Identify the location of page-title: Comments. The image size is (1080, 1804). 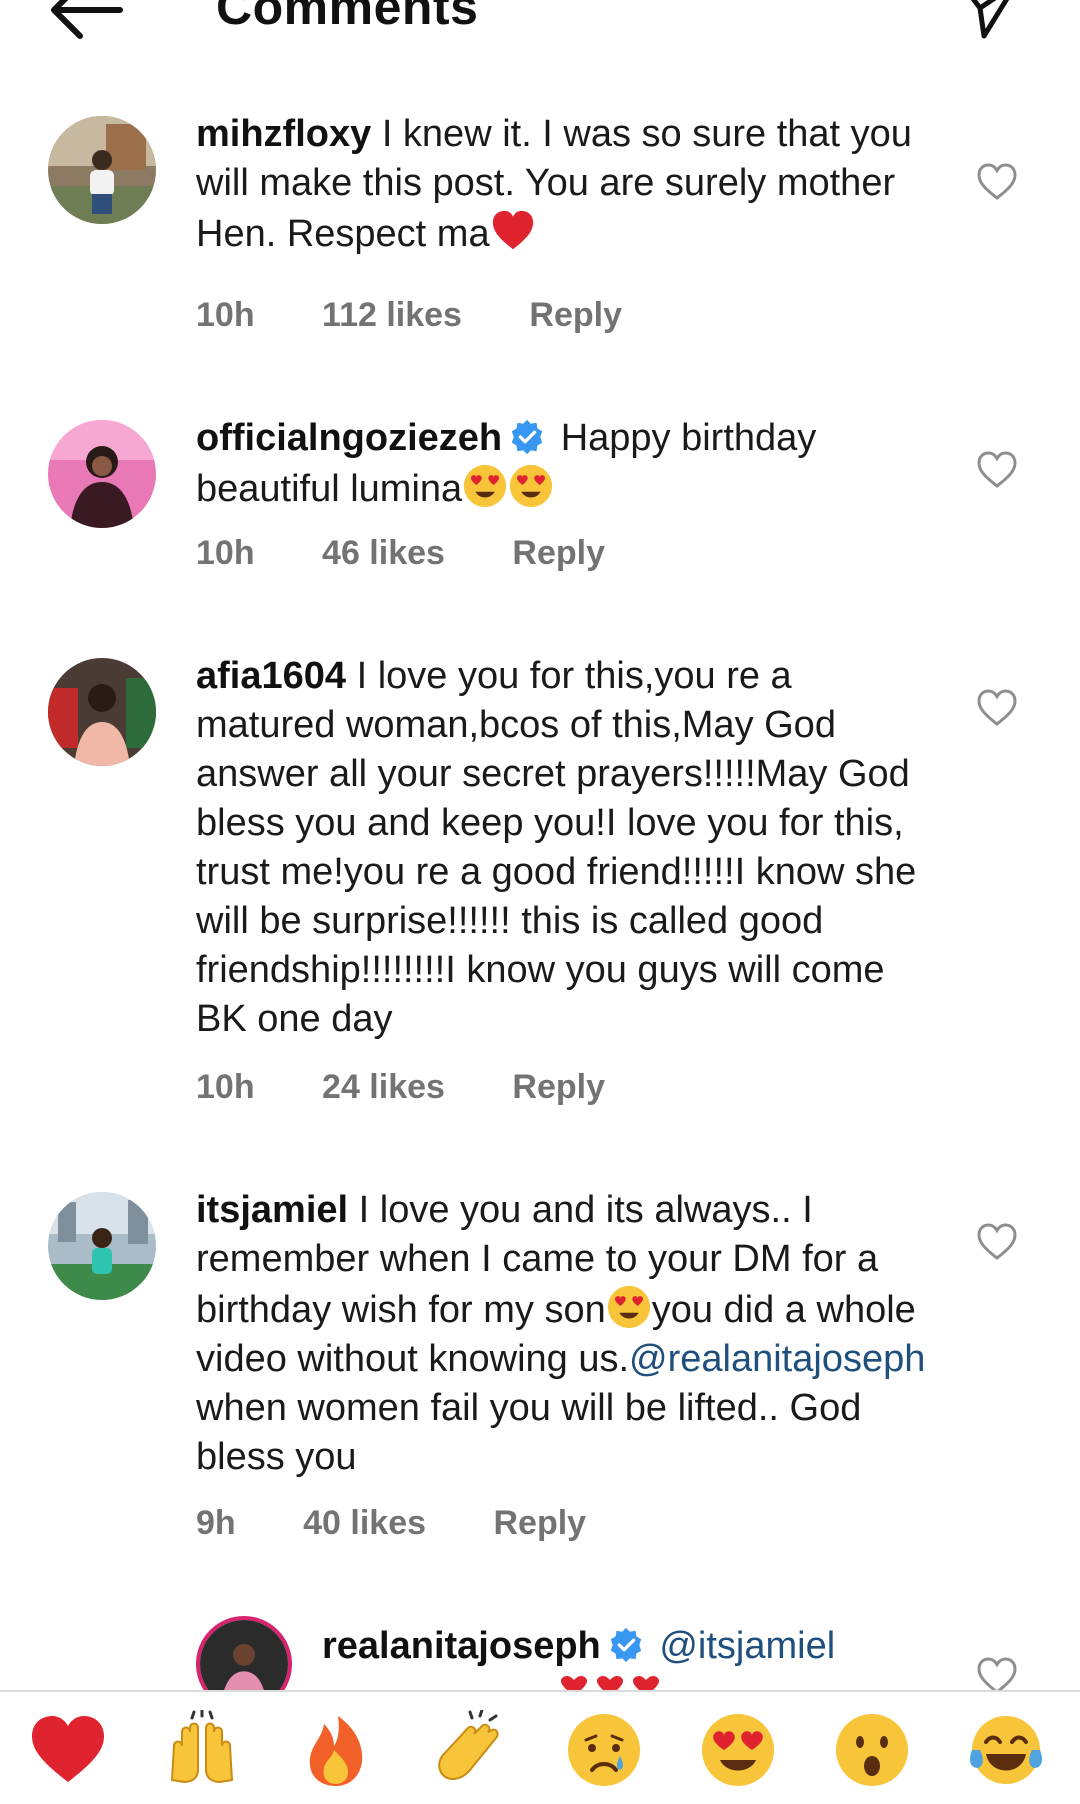
(347, 17).